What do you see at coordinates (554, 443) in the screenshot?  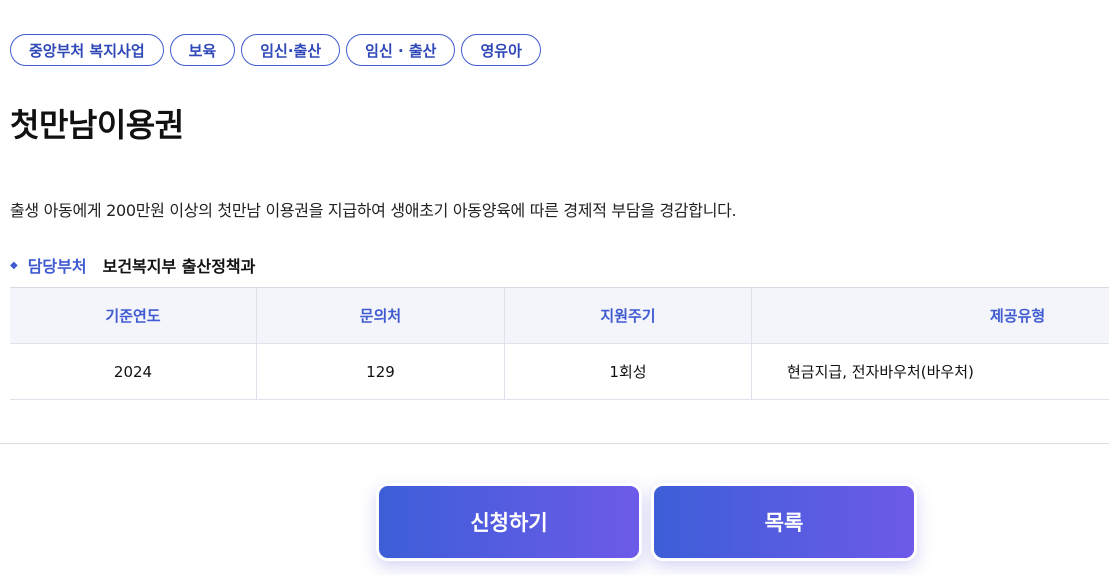 I see `section-divider` at bounding box center [554, 443].